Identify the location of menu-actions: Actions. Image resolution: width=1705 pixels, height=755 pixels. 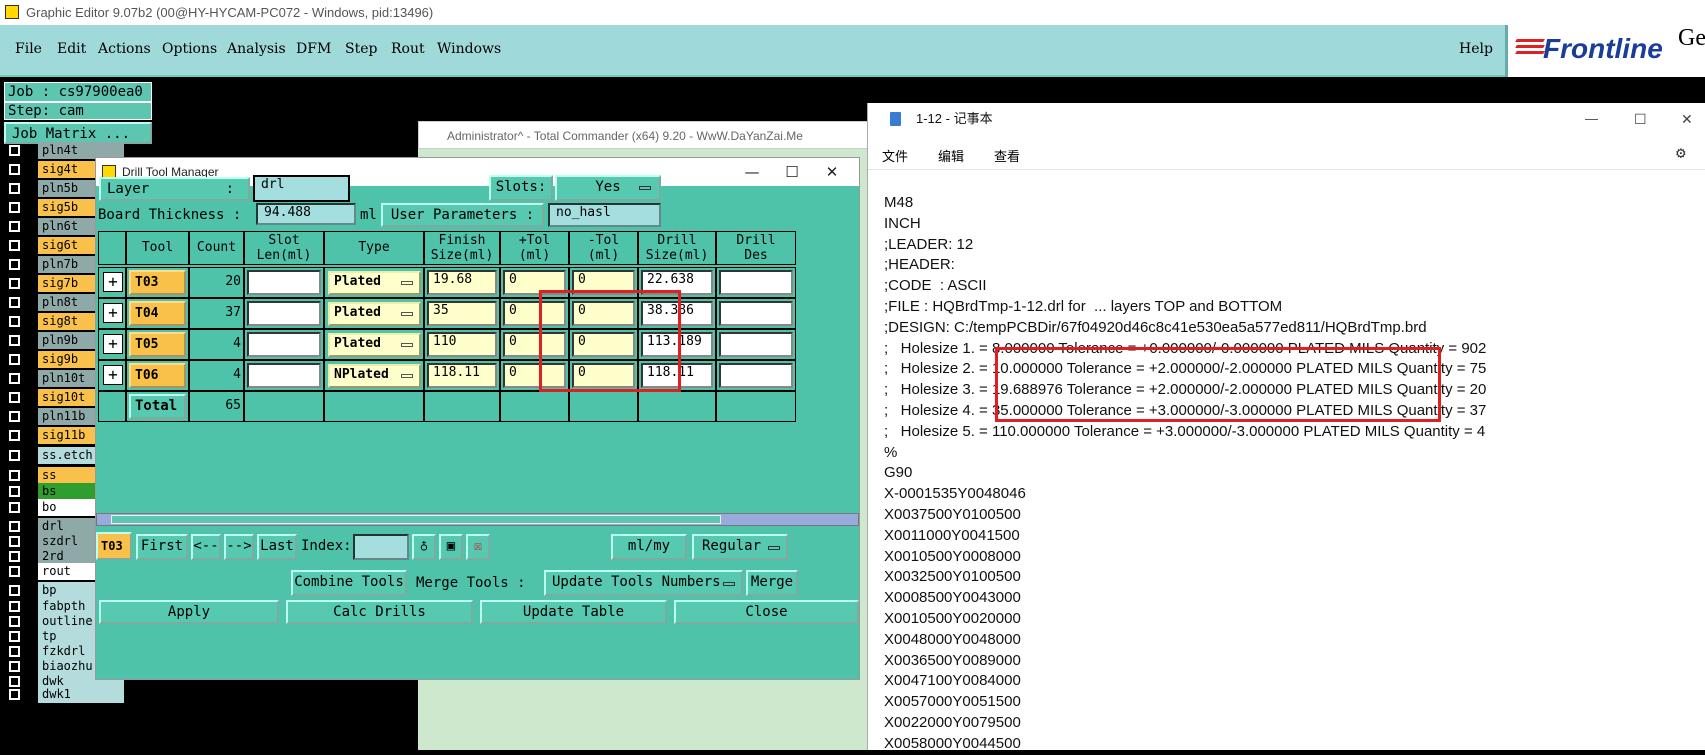
(124, 49).